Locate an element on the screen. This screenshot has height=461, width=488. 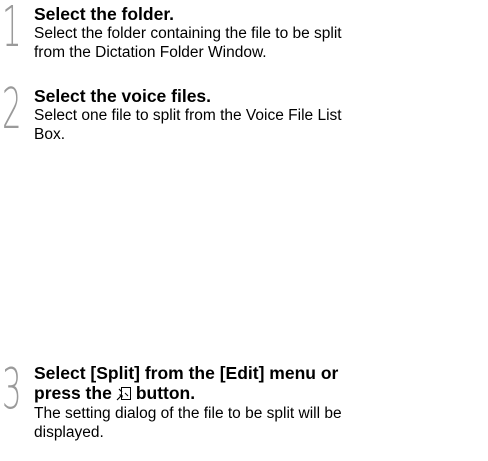
step-2-title: Select the voice files. is located at coordinates (123, 96).